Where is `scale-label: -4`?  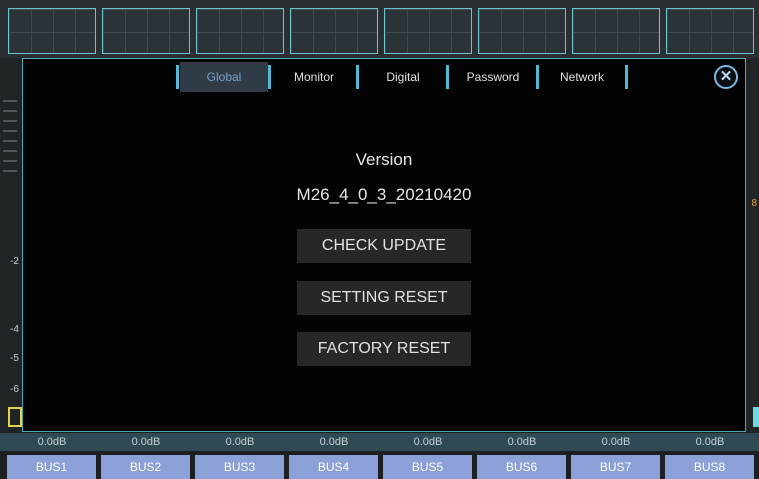 scale-label: -4 is located at coordinates (14, 329).